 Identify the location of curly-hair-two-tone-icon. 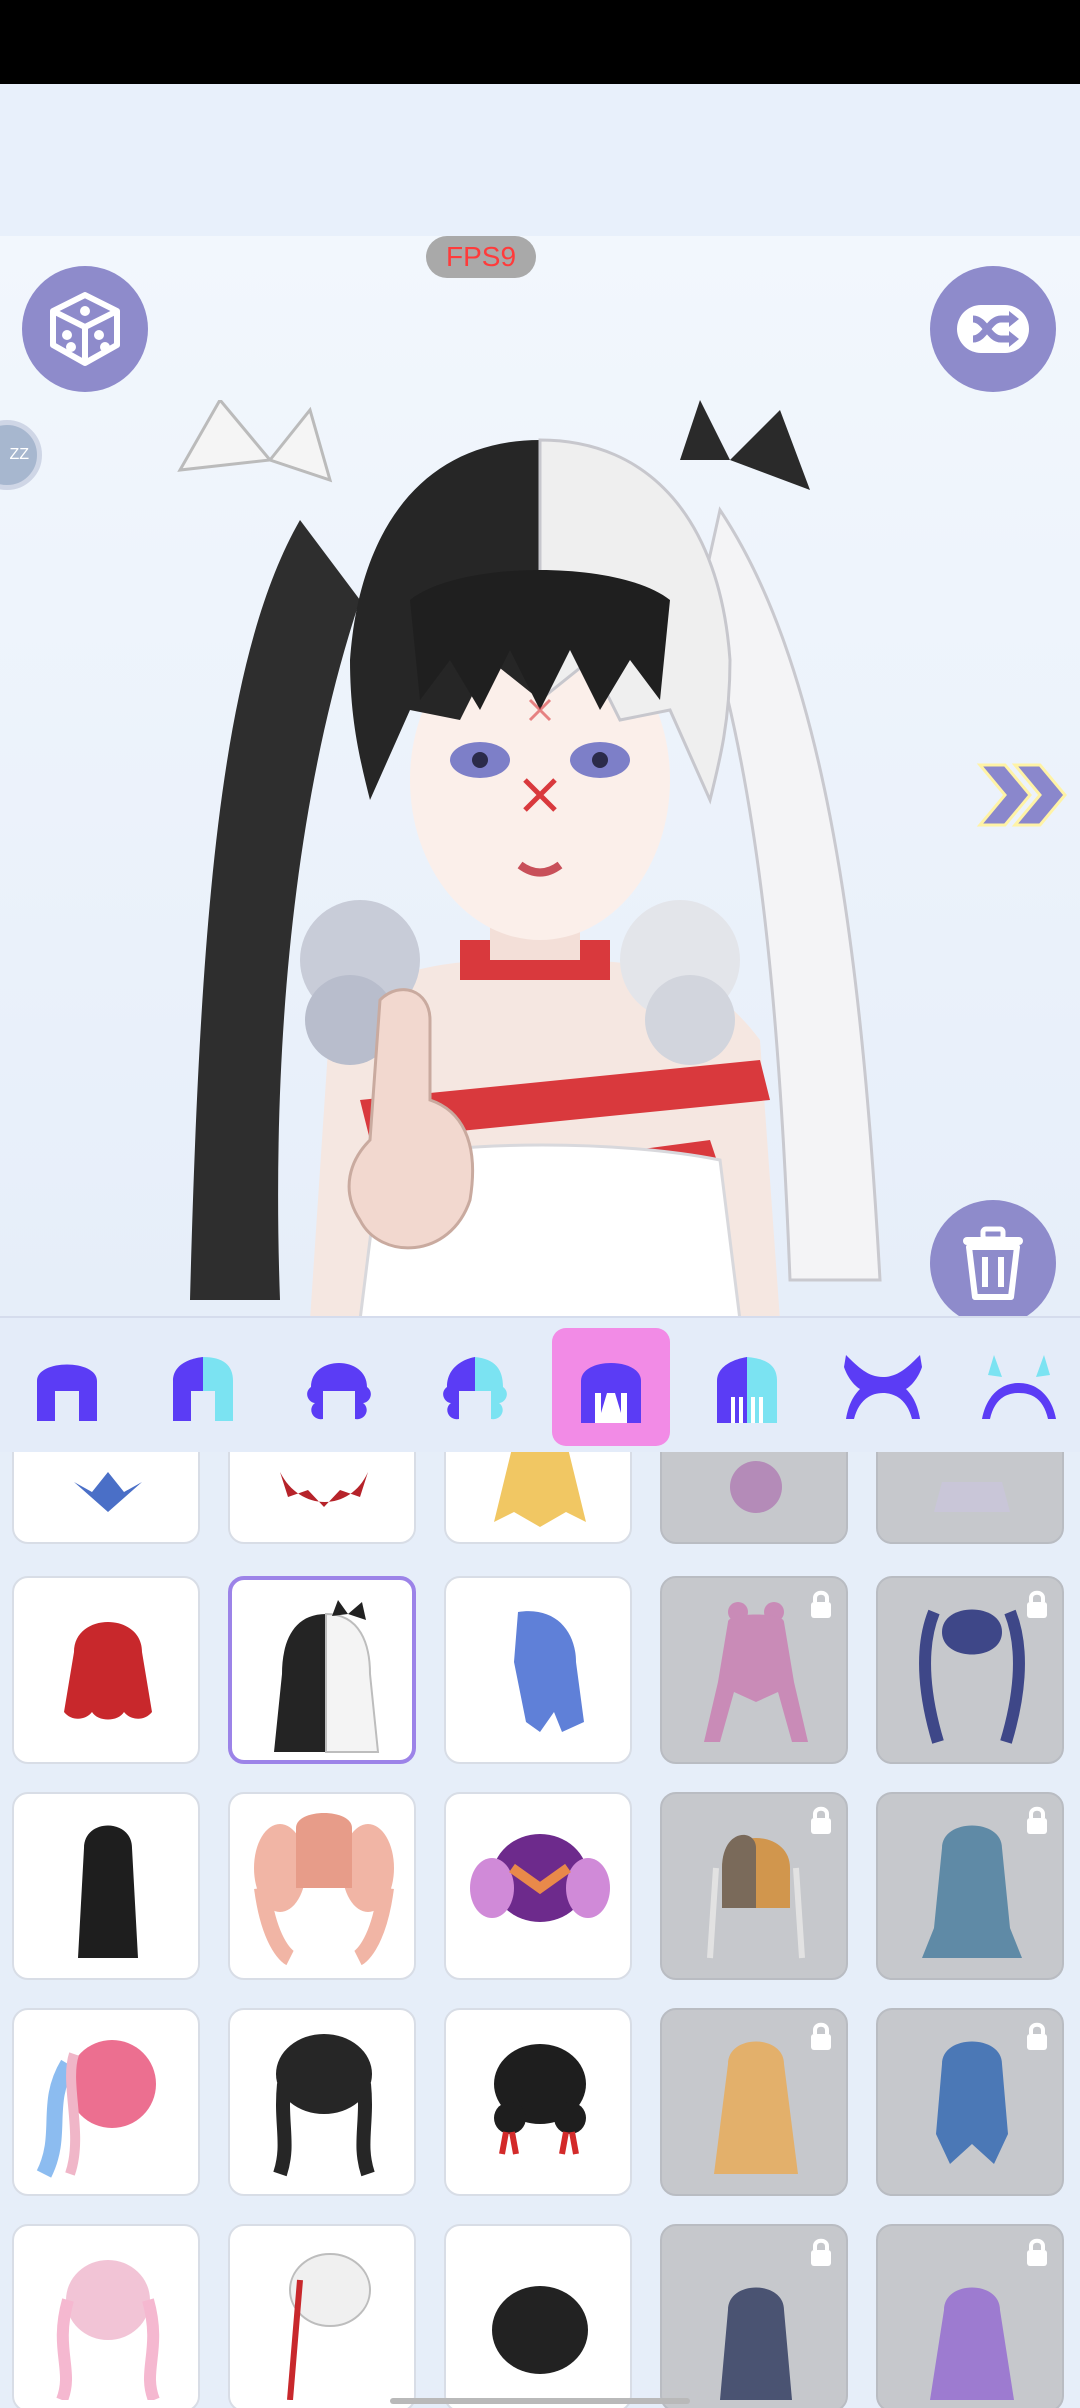
(475, 1388).